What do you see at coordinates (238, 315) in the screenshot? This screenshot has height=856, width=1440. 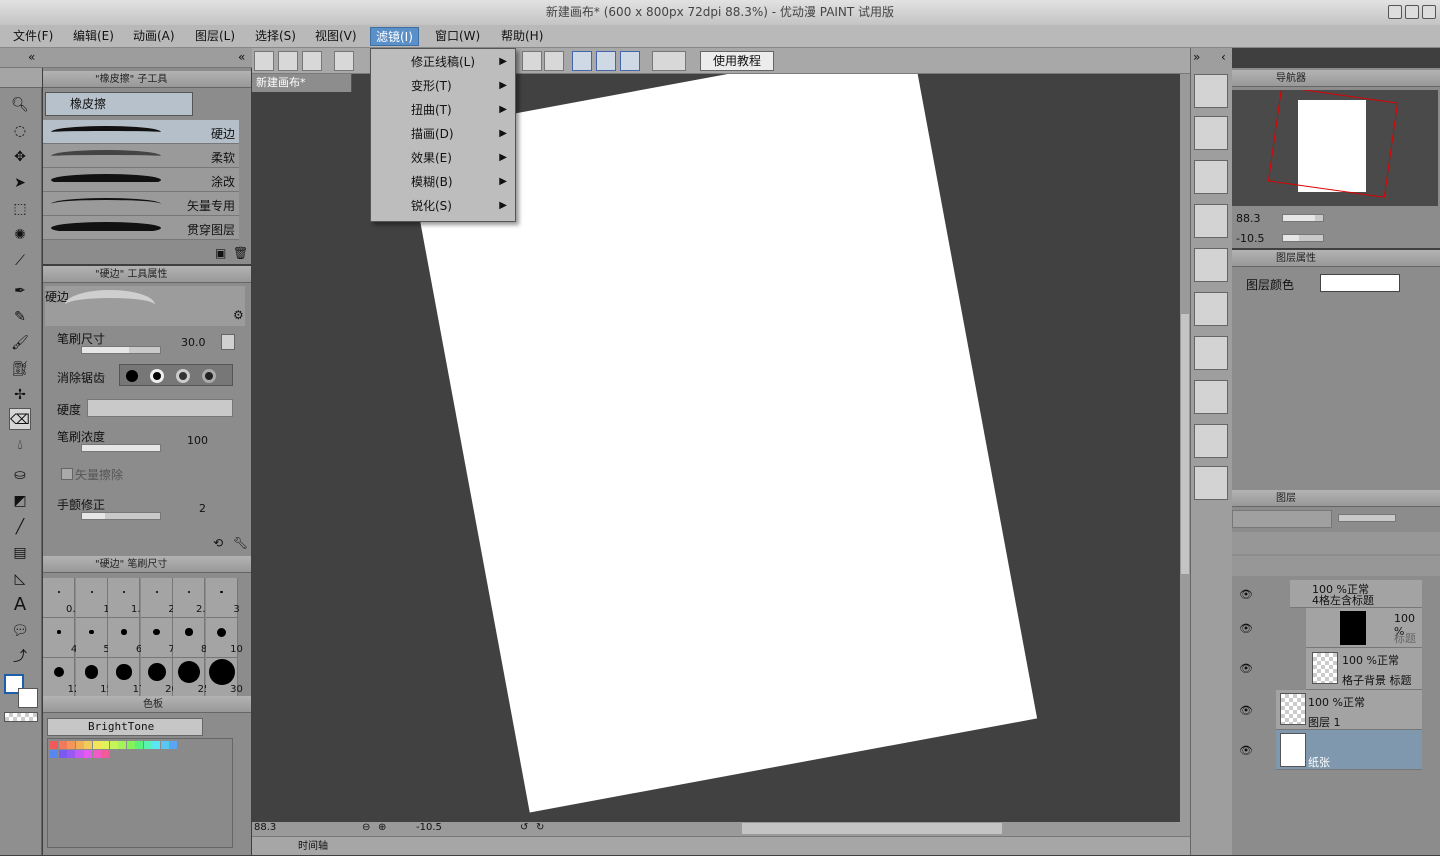 I see `tool-settings-icon: ⚙` at bounding box center [238, 315].